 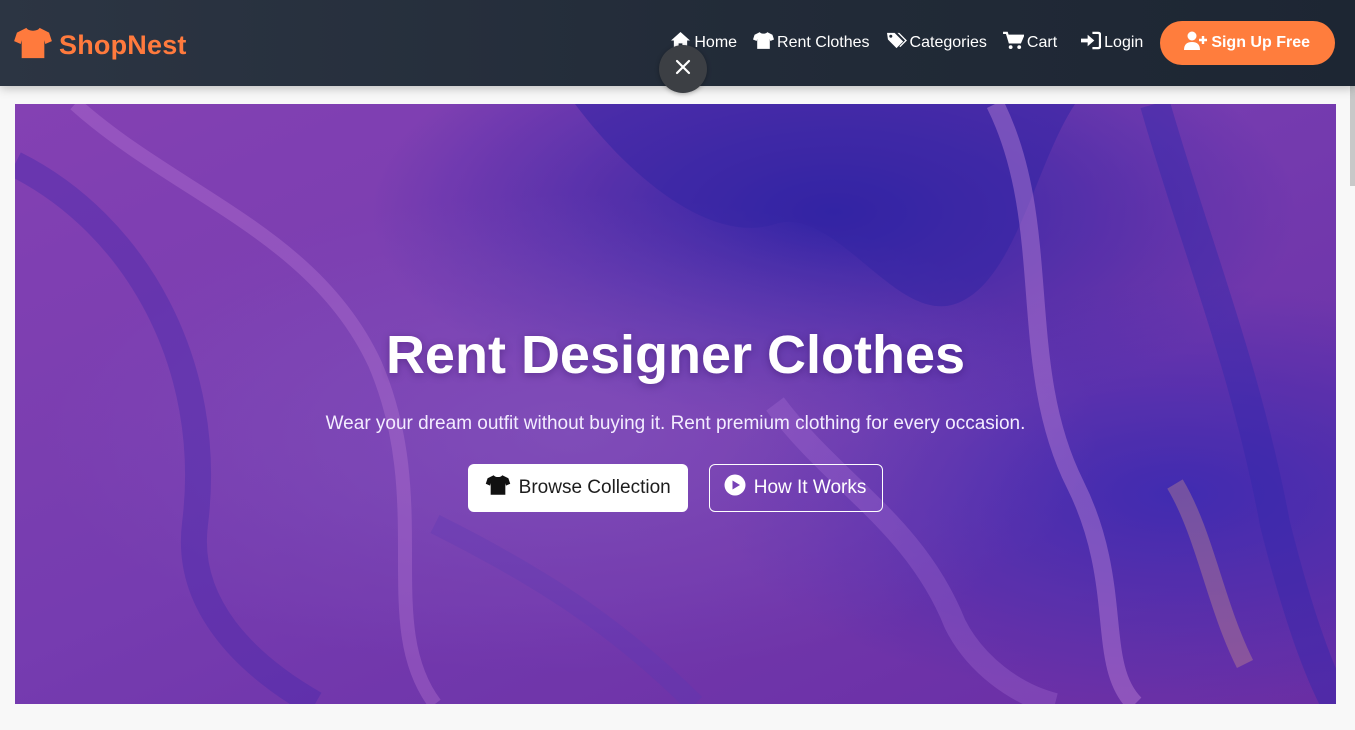 I want to click on nav-link-rent-clothes: Rent Clothes, so click(x=811, y=43).